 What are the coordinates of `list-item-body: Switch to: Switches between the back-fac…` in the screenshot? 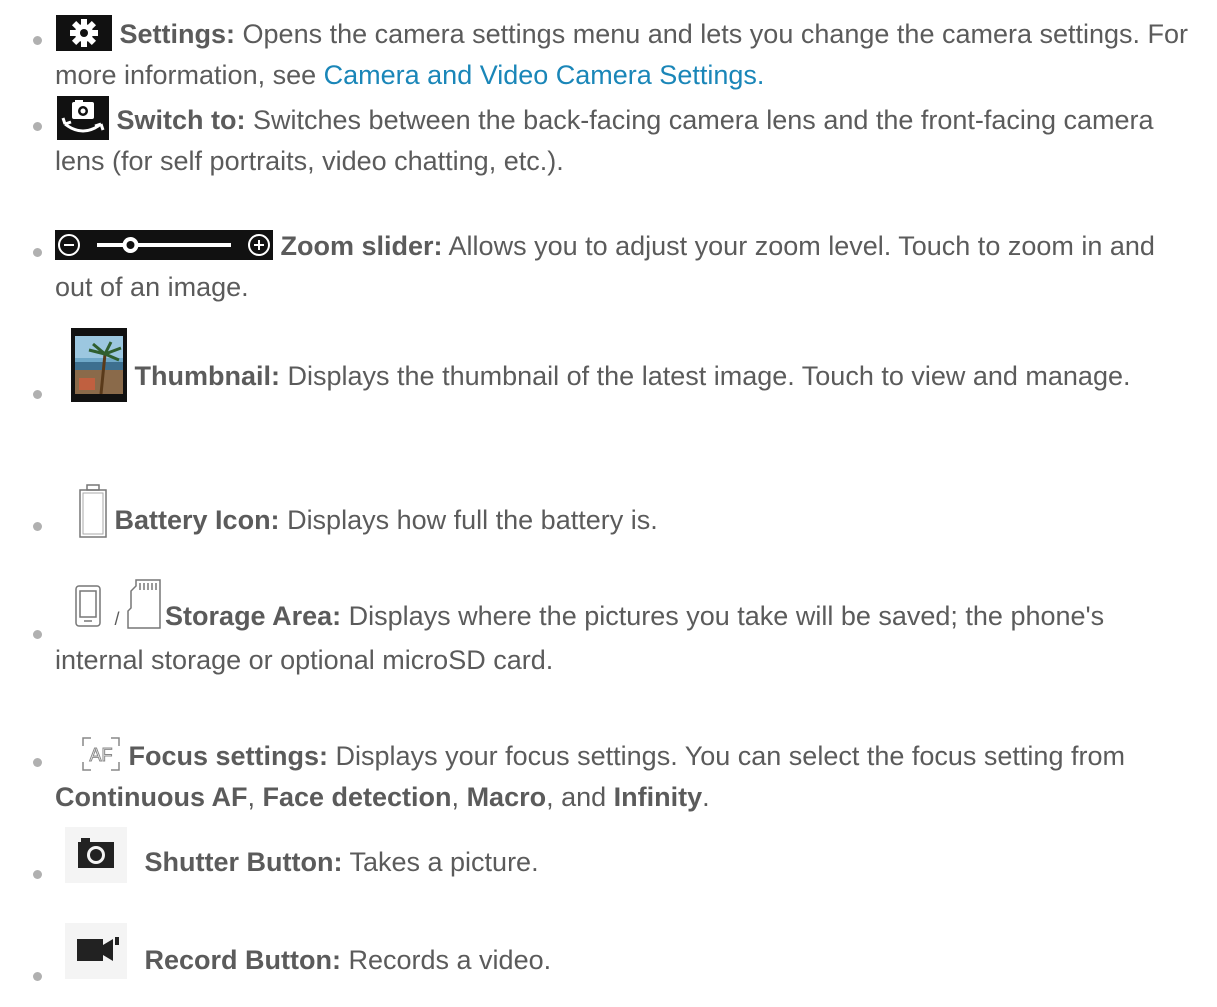 It's located at (625, 138).